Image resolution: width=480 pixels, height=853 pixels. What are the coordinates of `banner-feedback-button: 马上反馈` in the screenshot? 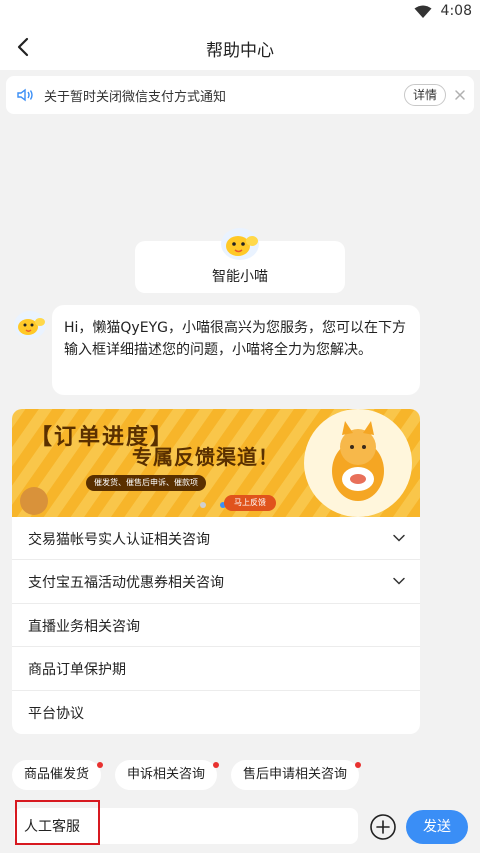 It's located at (250, 503).